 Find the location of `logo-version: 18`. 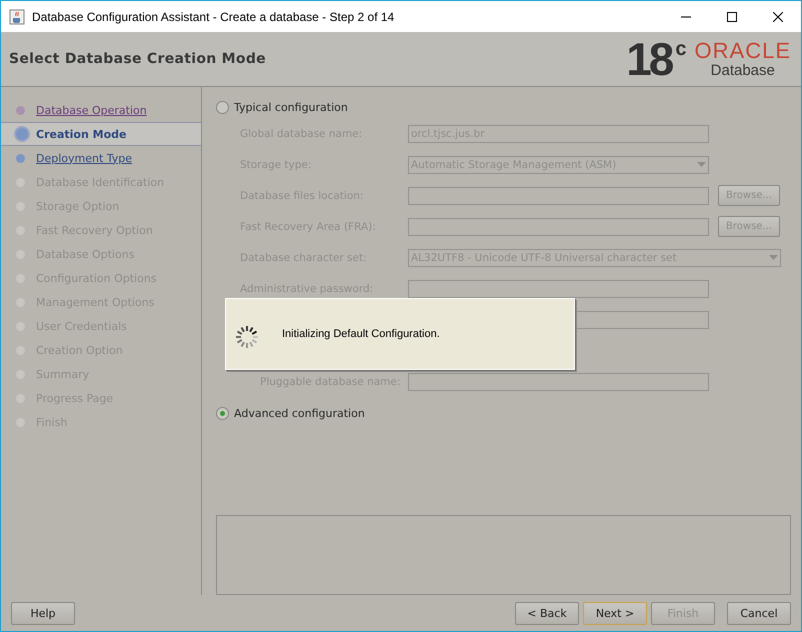

logo-version: 18 is located at coordinates (649, 59).